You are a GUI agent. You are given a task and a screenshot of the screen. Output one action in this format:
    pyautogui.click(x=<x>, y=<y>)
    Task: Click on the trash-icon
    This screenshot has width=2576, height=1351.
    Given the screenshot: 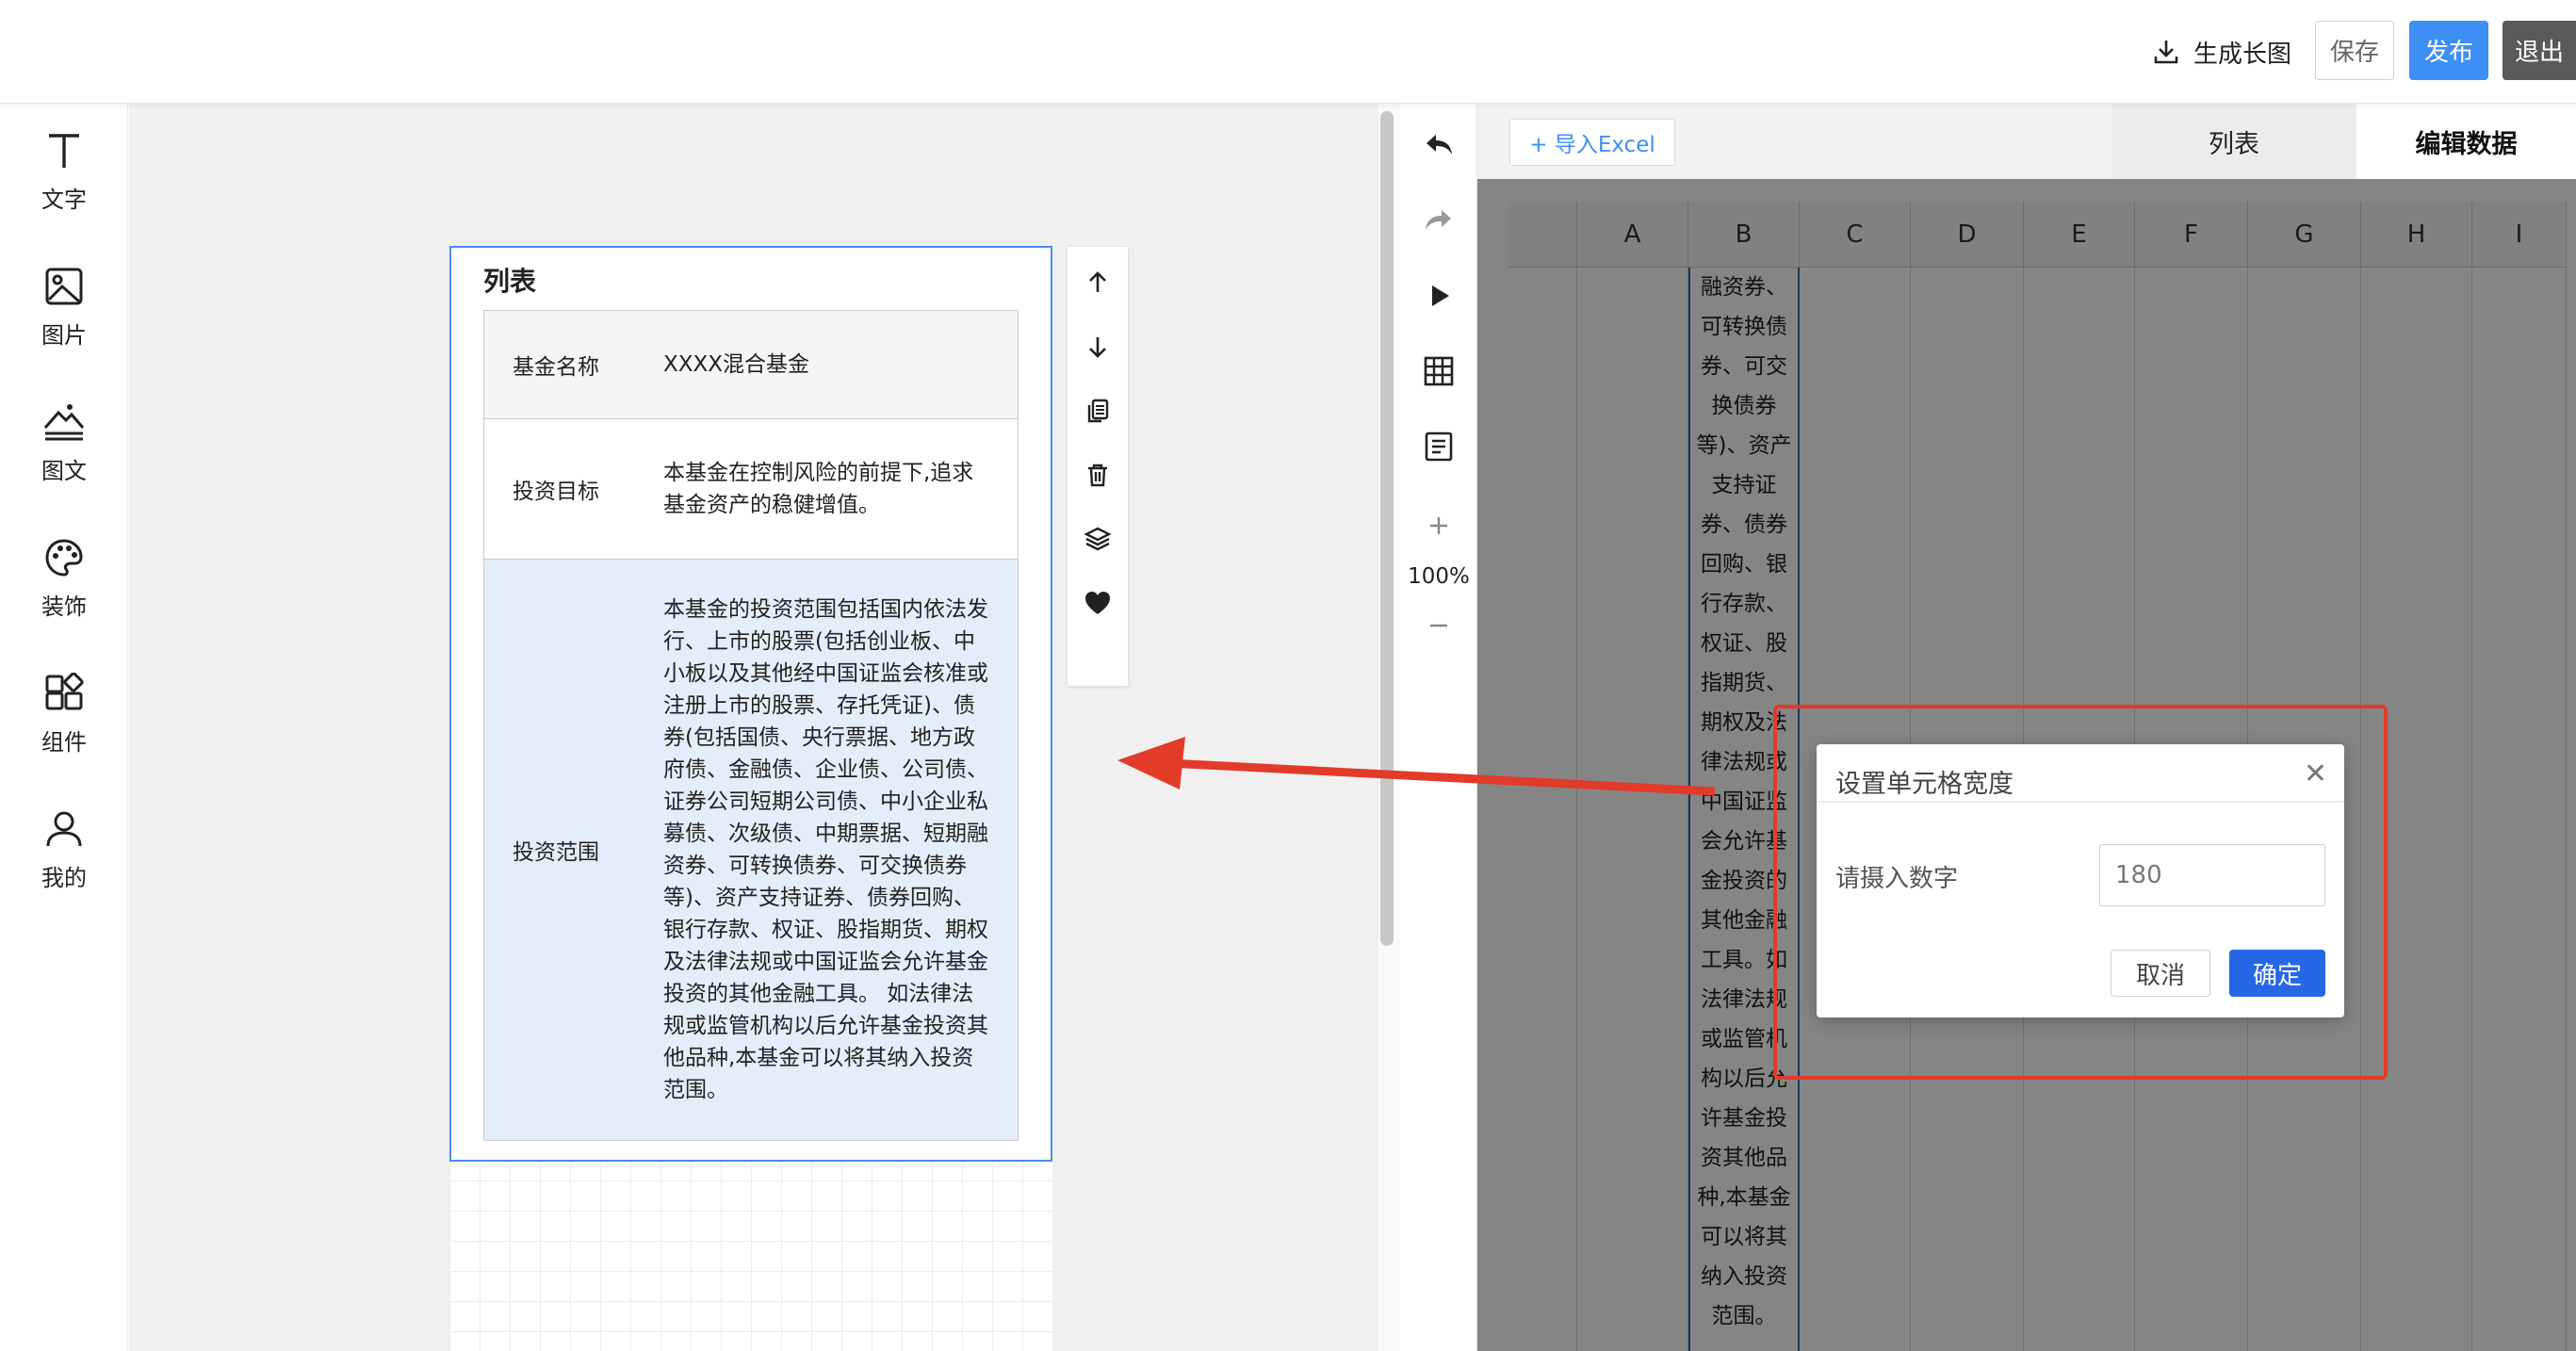 What is the action you would take?
    pyautogui.click(x=1097, y=475)
    